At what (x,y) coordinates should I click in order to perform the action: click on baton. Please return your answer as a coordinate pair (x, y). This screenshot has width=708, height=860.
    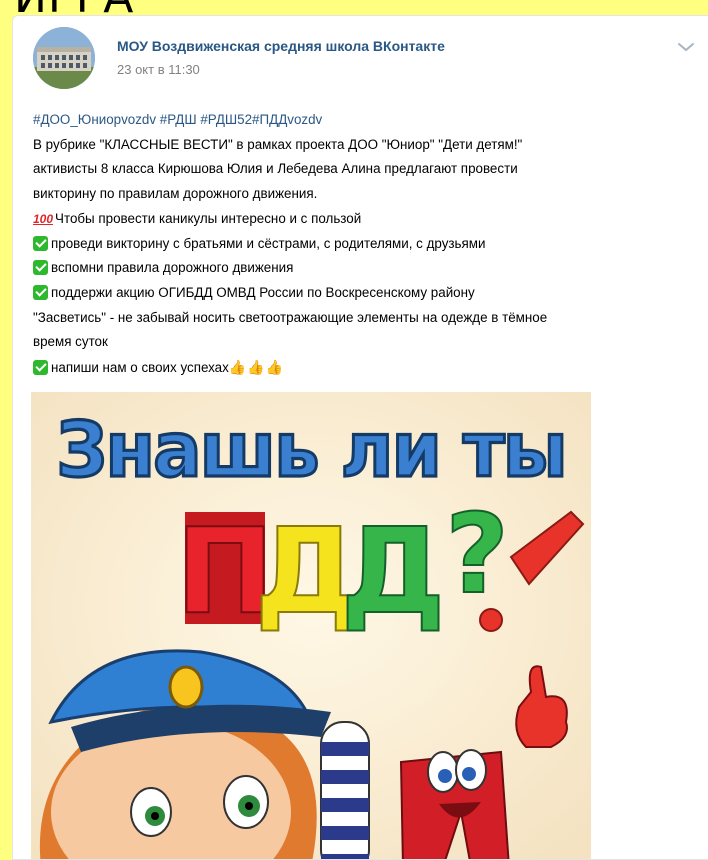
    Looking at the image, I should click on (345, 790).